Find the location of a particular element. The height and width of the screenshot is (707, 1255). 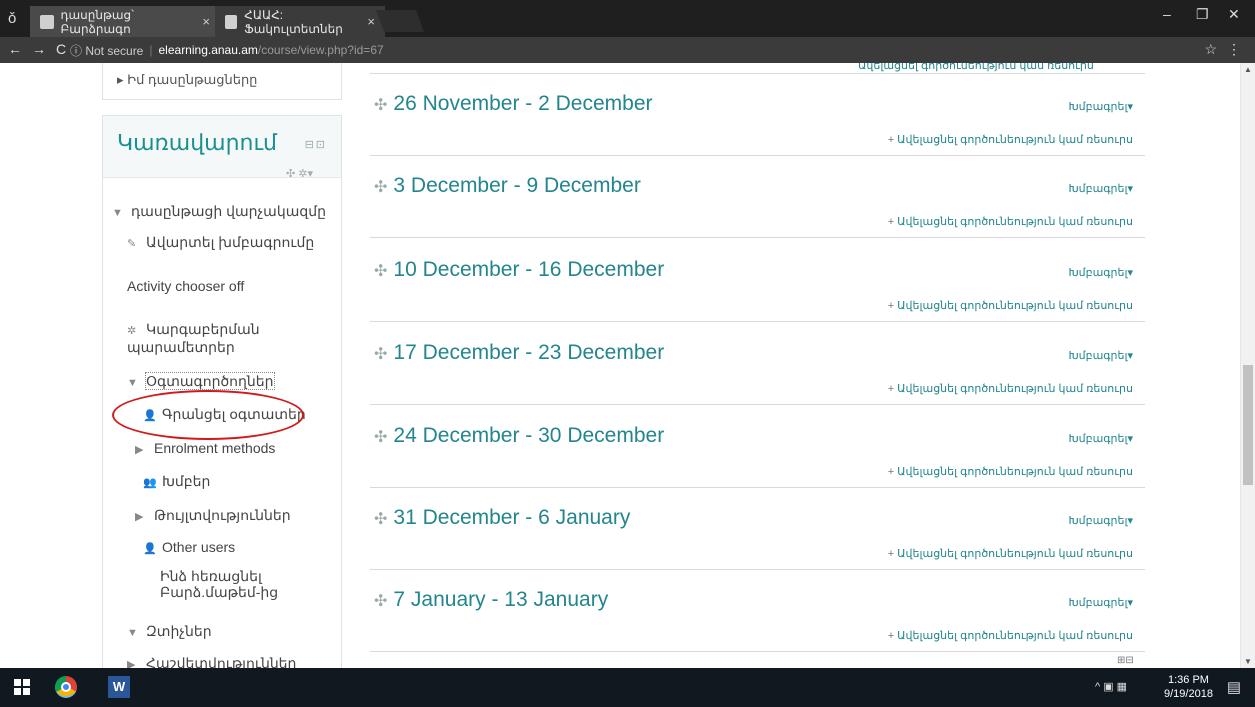

section-title: ✣ 26 November - 2 December is located at coordinates (513, 104).